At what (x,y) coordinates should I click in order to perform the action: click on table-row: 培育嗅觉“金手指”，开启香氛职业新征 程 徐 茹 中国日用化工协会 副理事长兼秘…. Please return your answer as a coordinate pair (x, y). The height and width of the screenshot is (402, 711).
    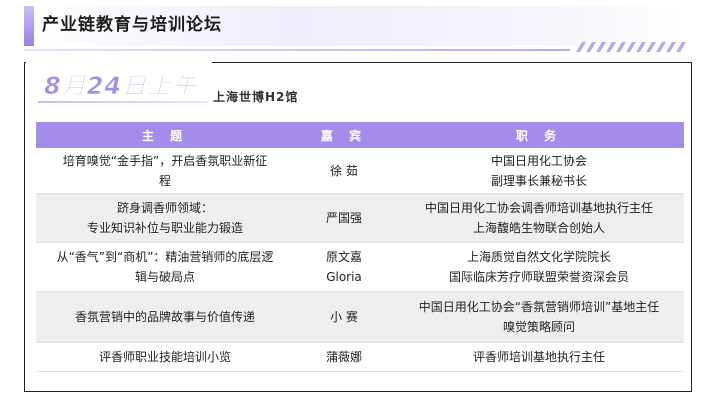
    Looking at the image, I should click on (360, 171).